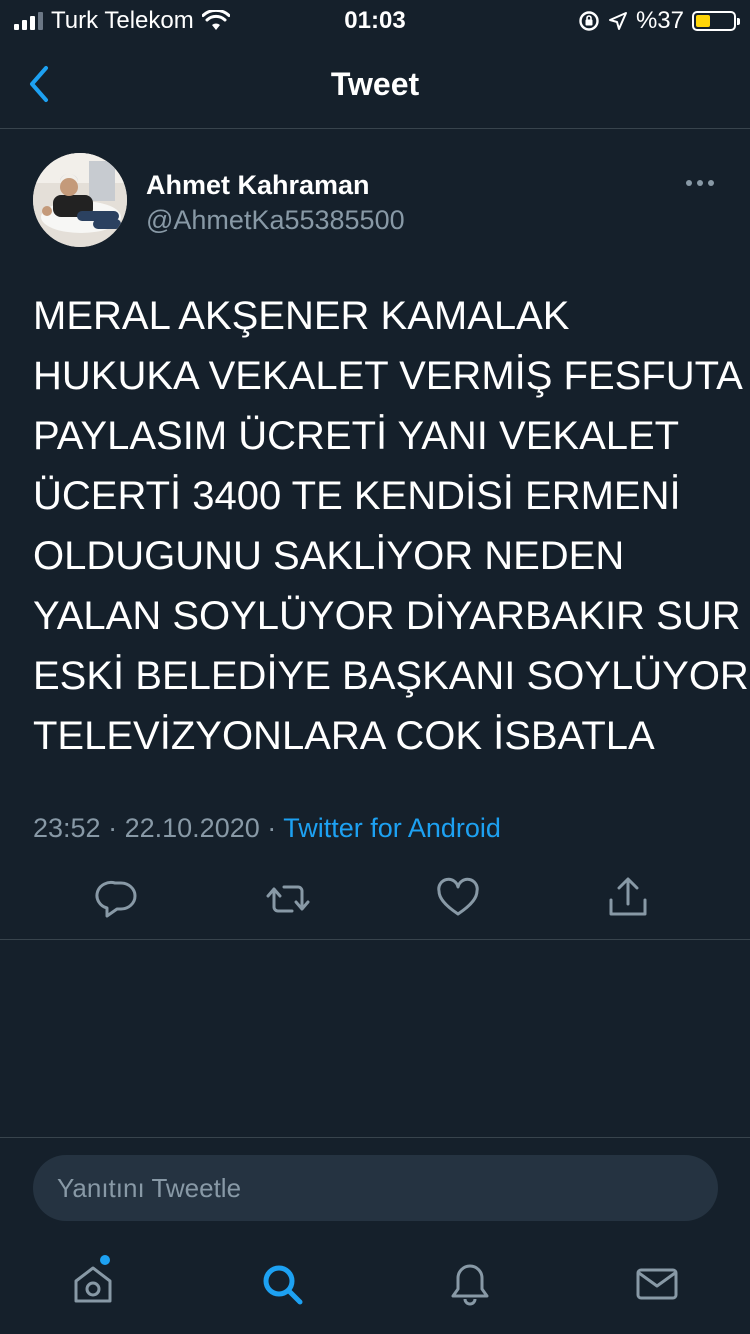 The image size is (750, 1334). I want to click on bottom-tab-bar, so click(375, 1285).